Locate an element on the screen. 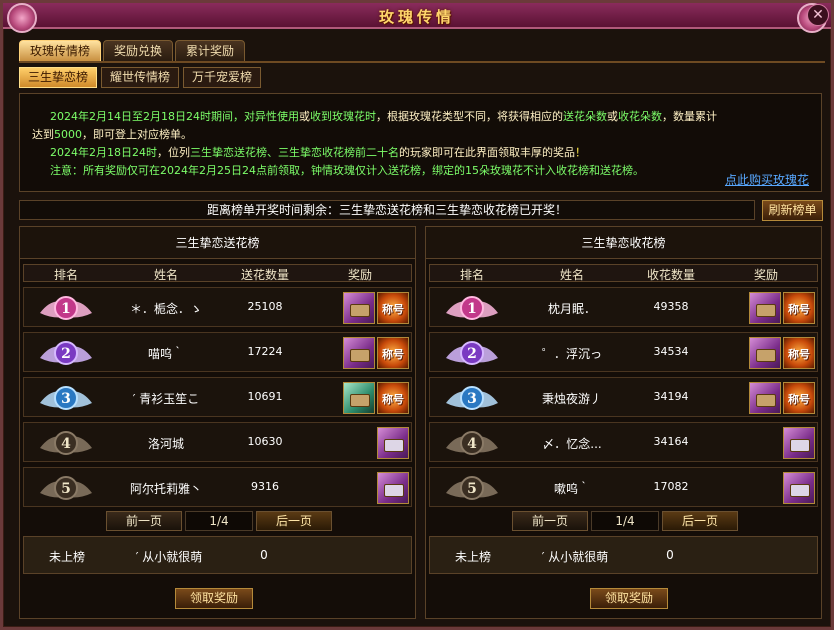 Image resolution: width=834 pixels, height=630 pixels. main-tabs: 玫瑰传情榜 奖励兑换 累计奖励 is located at coordinates (132, 51).